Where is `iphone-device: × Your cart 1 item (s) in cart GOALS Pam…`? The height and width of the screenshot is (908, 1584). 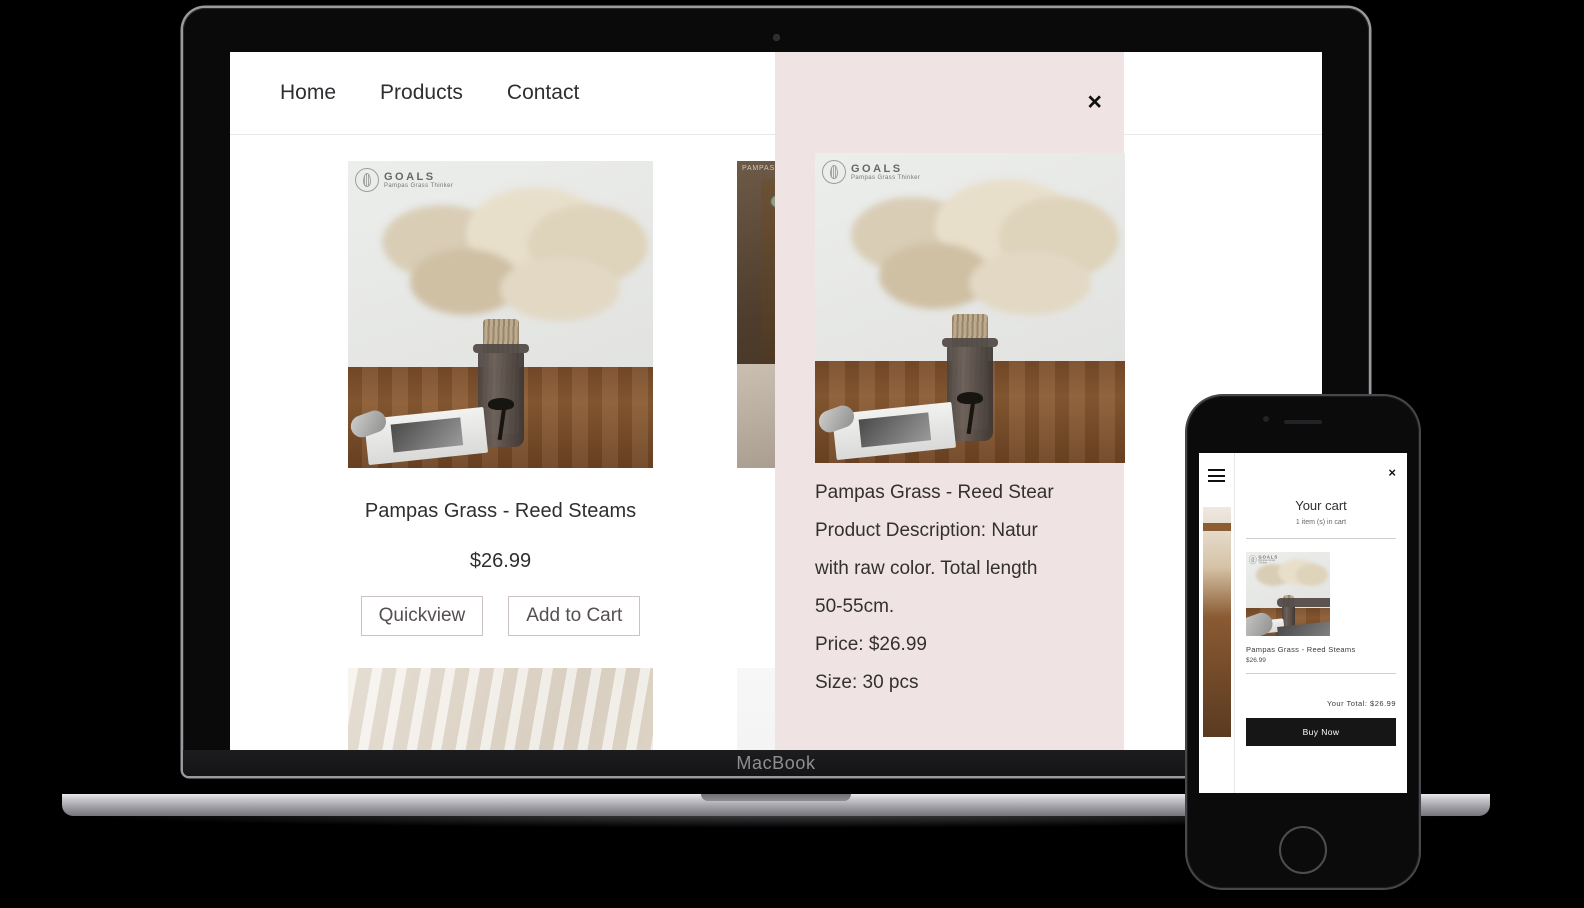 iphone-device: × Your cart 1 item (s) in cart GOALS Pam… is located at coordinates (1303, 642).